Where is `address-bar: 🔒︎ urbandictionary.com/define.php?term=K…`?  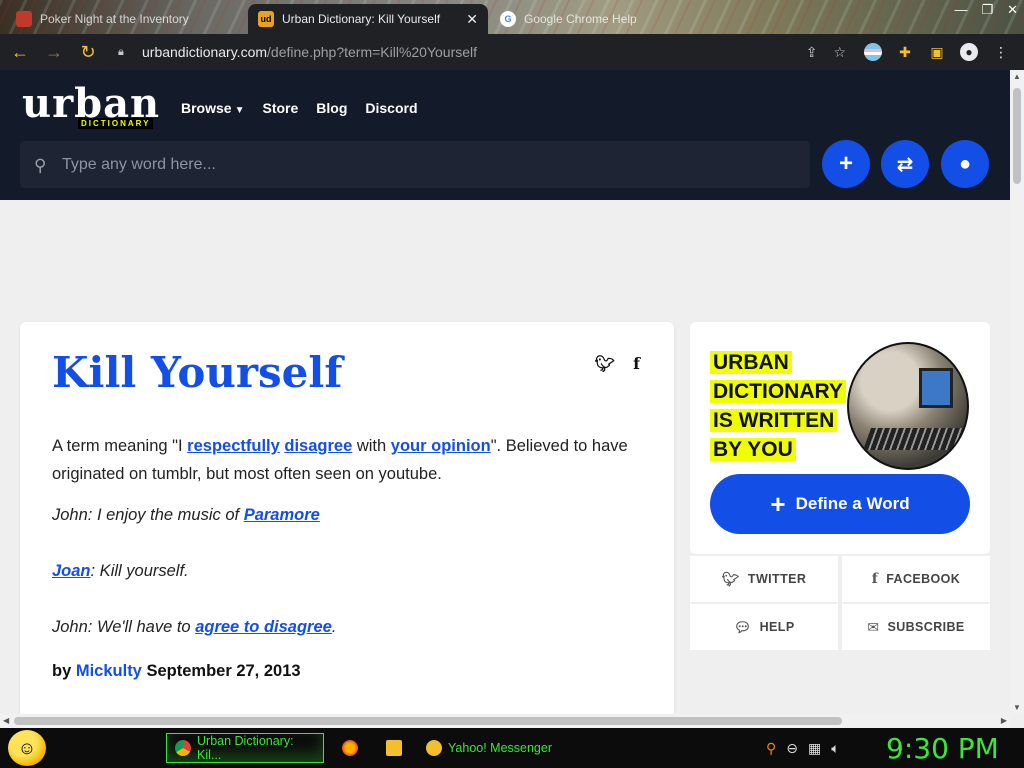 address-bar: 🔒︎ urbandictionary.com/define.php?term=K… is located at coordinates (480, 52).